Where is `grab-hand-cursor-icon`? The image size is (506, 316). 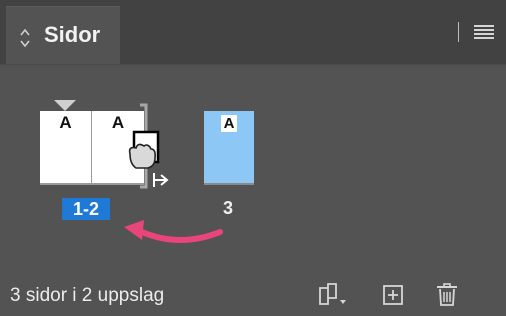 grab-hand-cursor-icon is located at coordinates (144, 155).